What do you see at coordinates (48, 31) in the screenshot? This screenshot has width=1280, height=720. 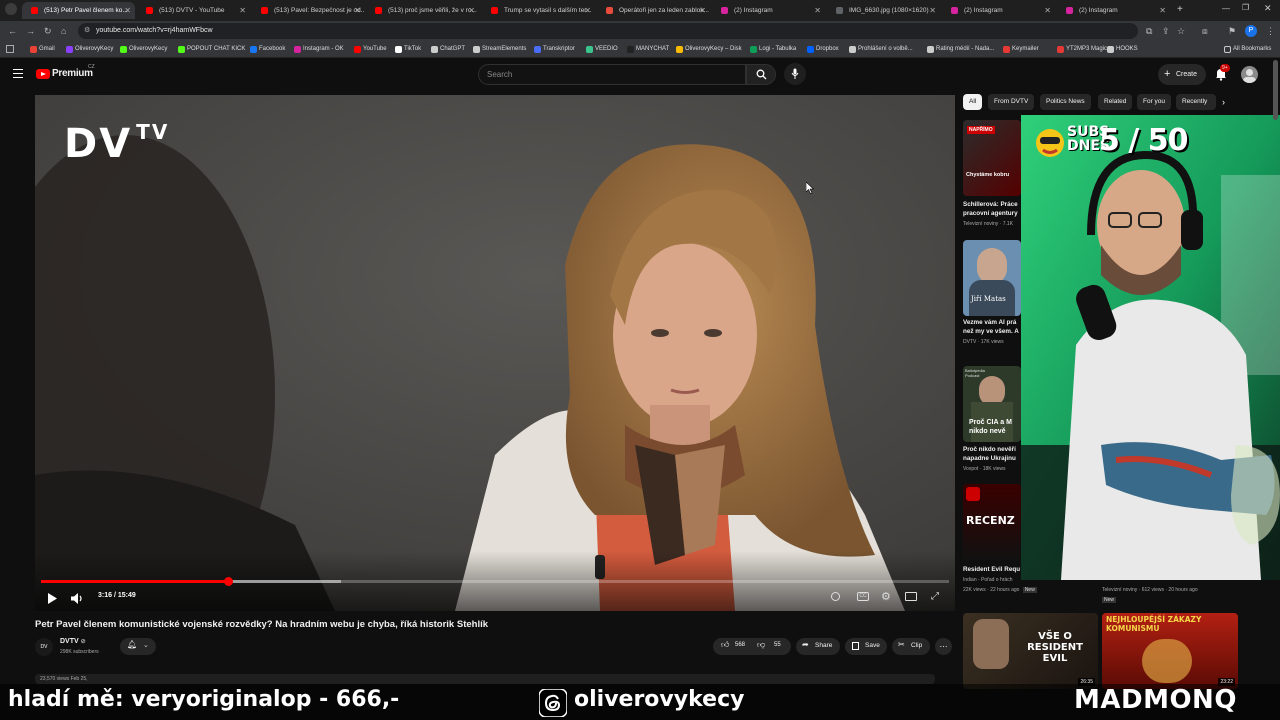 I see `reload-icon: ↻` at bounding box center [48, 31].